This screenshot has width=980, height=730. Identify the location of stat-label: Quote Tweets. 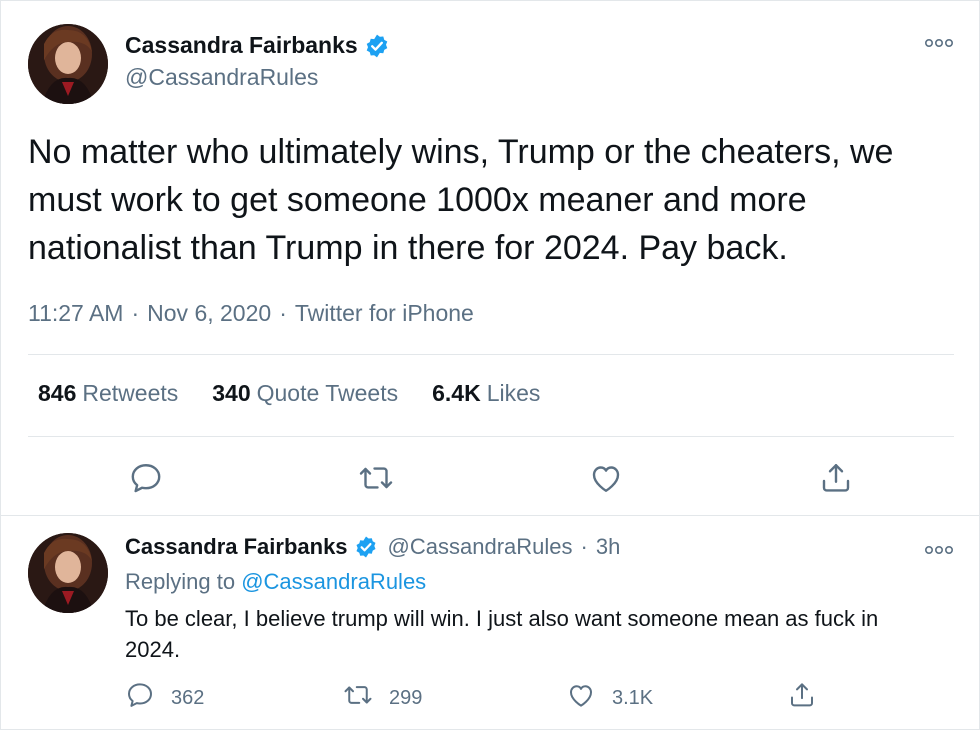
(327, 393).